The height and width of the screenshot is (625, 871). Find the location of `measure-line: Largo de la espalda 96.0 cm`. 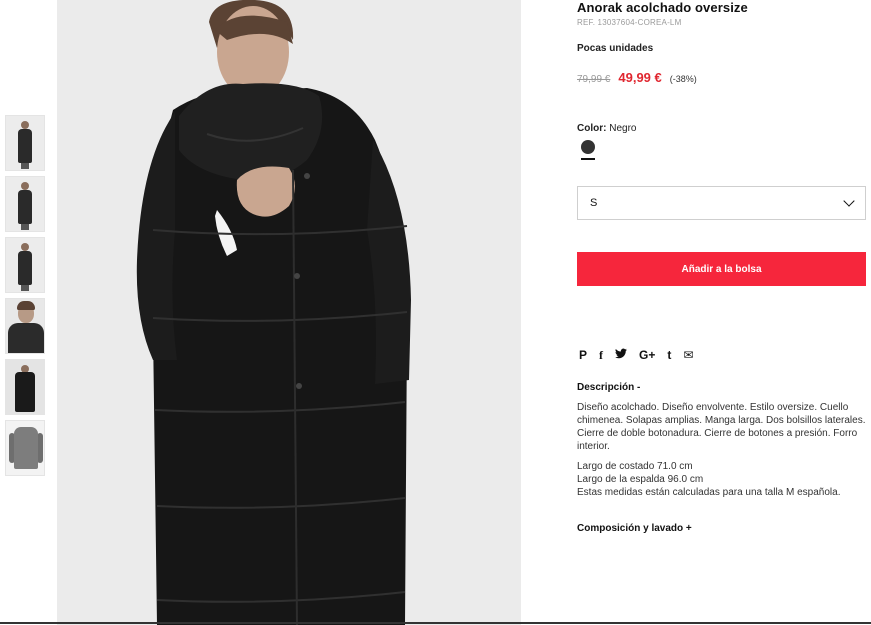

measure-line: Largo de la espalda 96.0 cm is located at coordinates (640, 479).